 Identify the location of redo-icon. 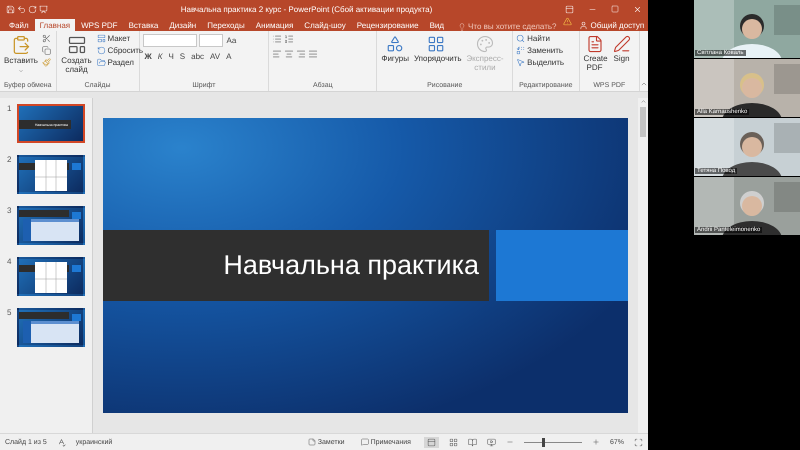
(32, 9).